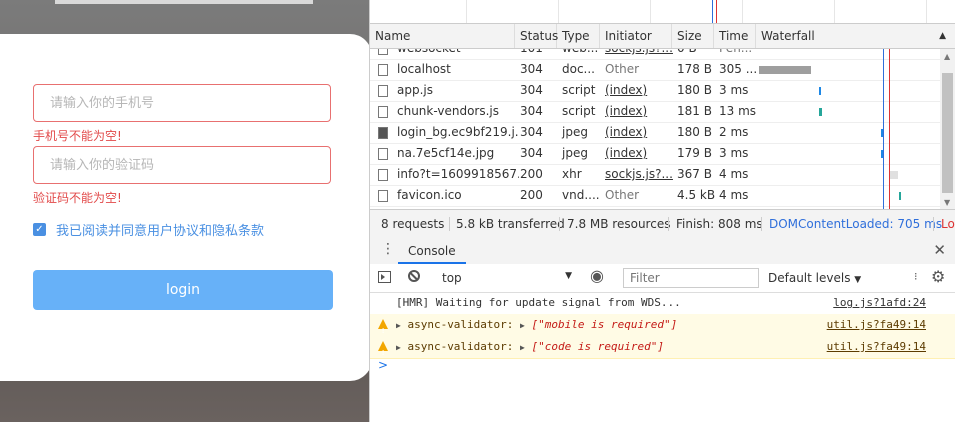 The height and width of the screenshot is (422, 955). Describe the element at coordinates (39, 229) in the screenshot. I see `agree-checkbox: ✓` at that location.